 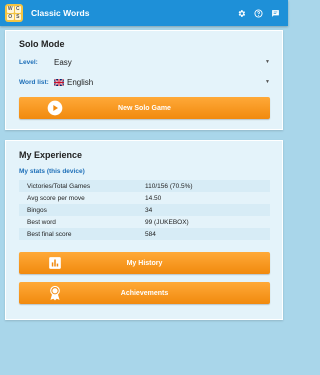 What do you see at coordinates (55, 293) in the screenshot?
I see `award-ribbon-icon` at bounding box center [55, 293].